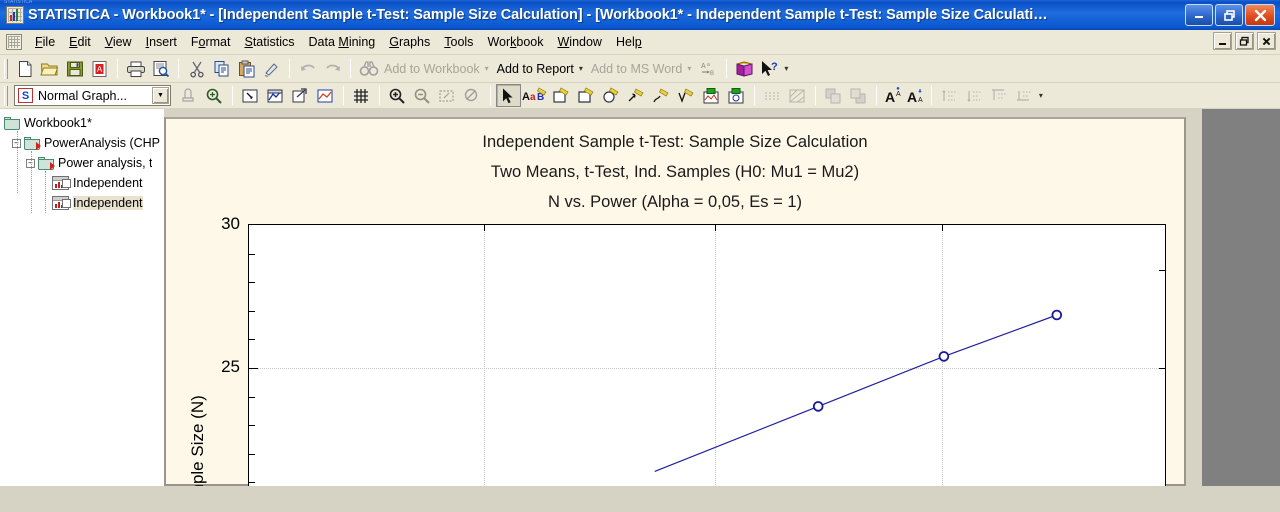  What do you see at coordinates (6, 68) in the screenshot?
I see `toolbar-grip` at bounding box center [6, 68].